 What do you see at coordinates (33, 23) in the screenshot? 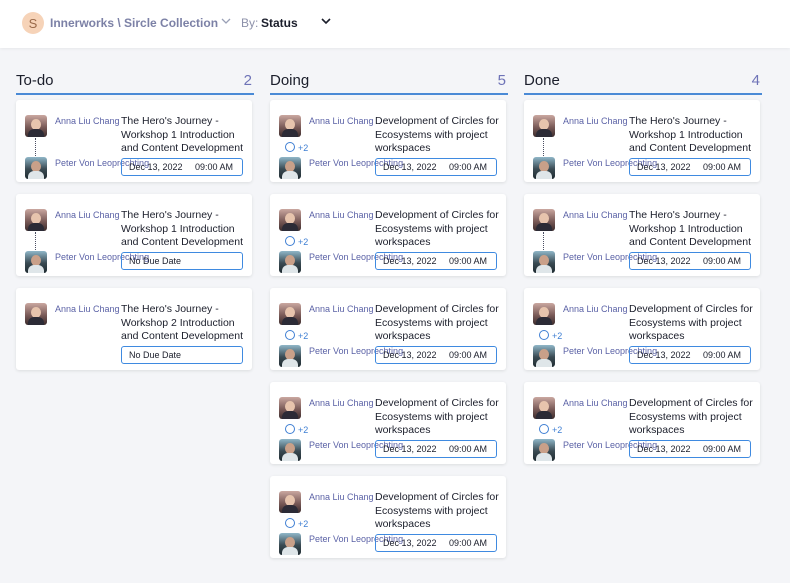
I see `collection-logo-icon: S` at bounding box center [33, 23].